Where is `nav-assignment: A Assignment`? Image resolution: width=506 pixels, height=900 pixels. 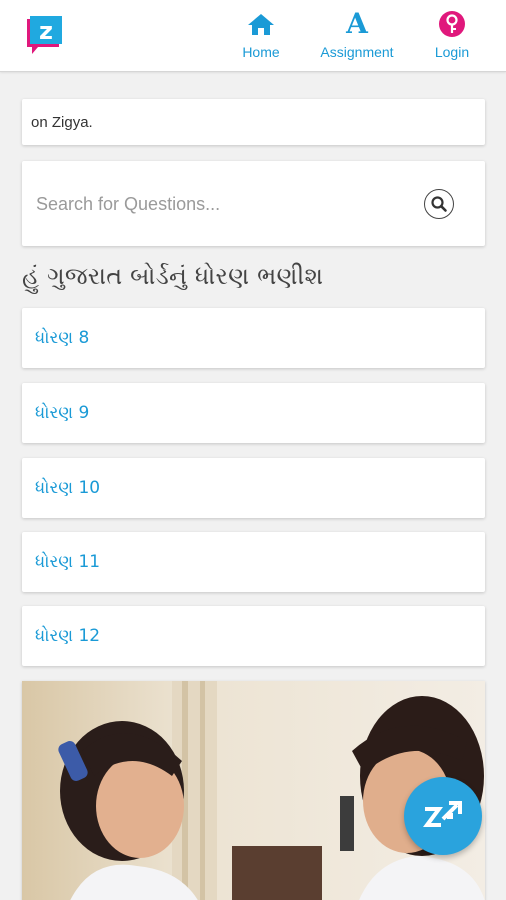
nav-assignment: A Assignment is located at coordinates (357, 37).